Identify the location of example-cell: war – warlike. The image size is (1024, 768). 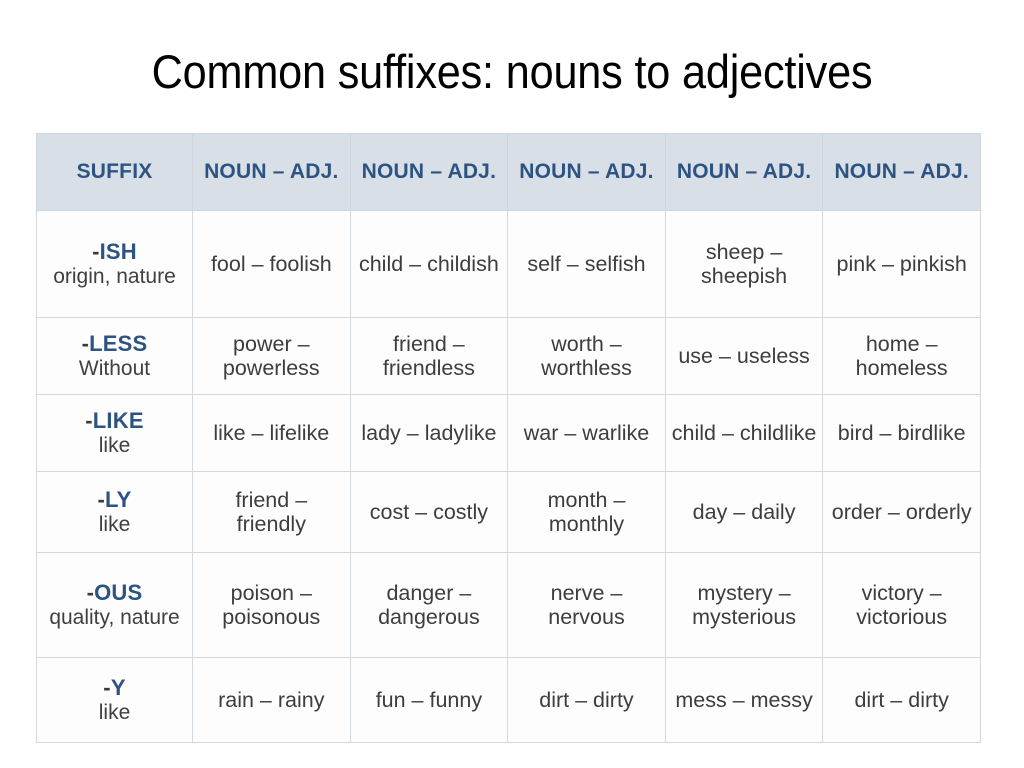
(586, 433).